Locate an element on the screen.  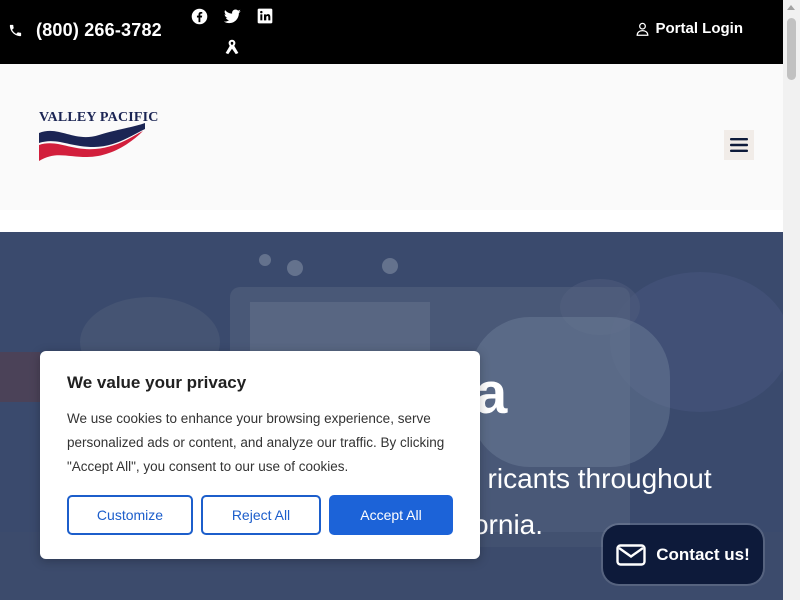
top-bar: (800) 266-3782 Portal Login is located at coordinates (391, 32).